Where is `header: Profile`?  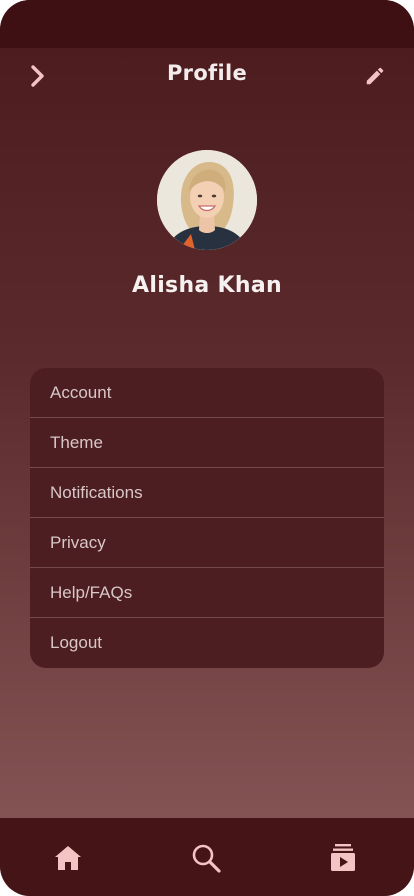
header: Profile is located at coordinates (207, 76).